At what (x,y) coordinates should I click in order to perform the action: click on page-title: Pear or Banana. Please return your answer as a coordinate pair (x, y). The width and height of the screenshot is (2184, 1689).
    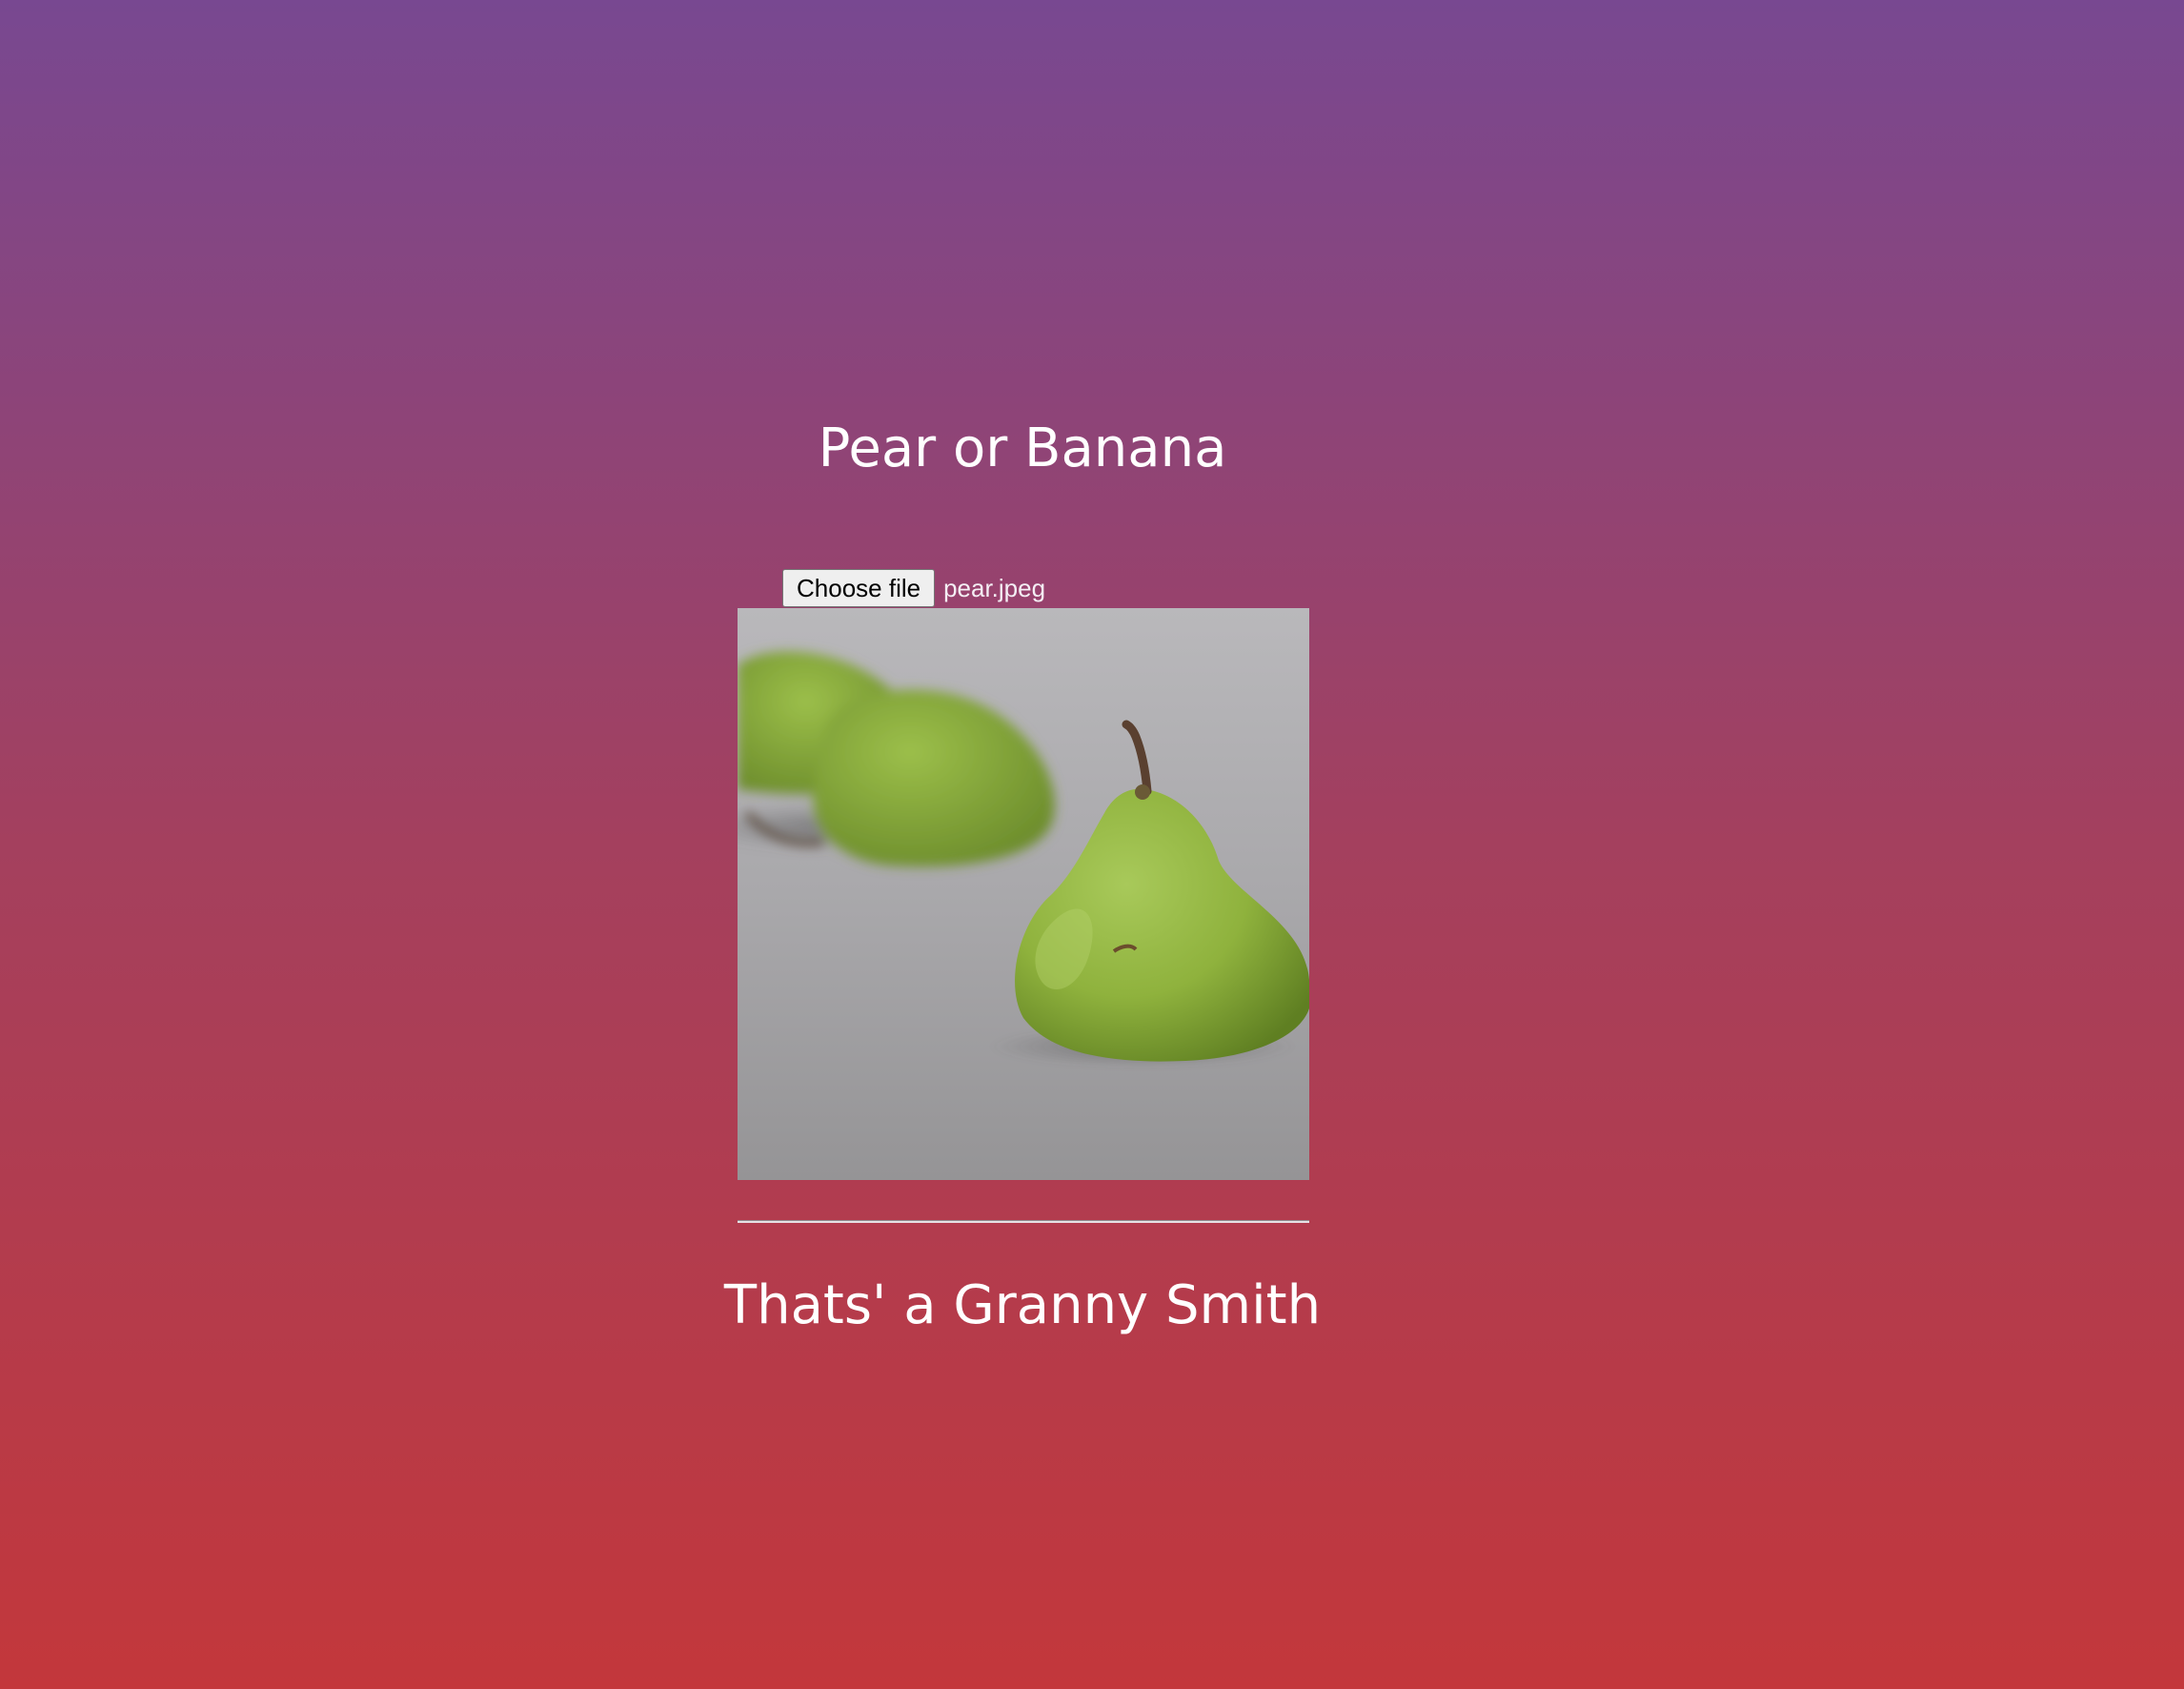
    Looking at the image, I should click on (1022, 448).